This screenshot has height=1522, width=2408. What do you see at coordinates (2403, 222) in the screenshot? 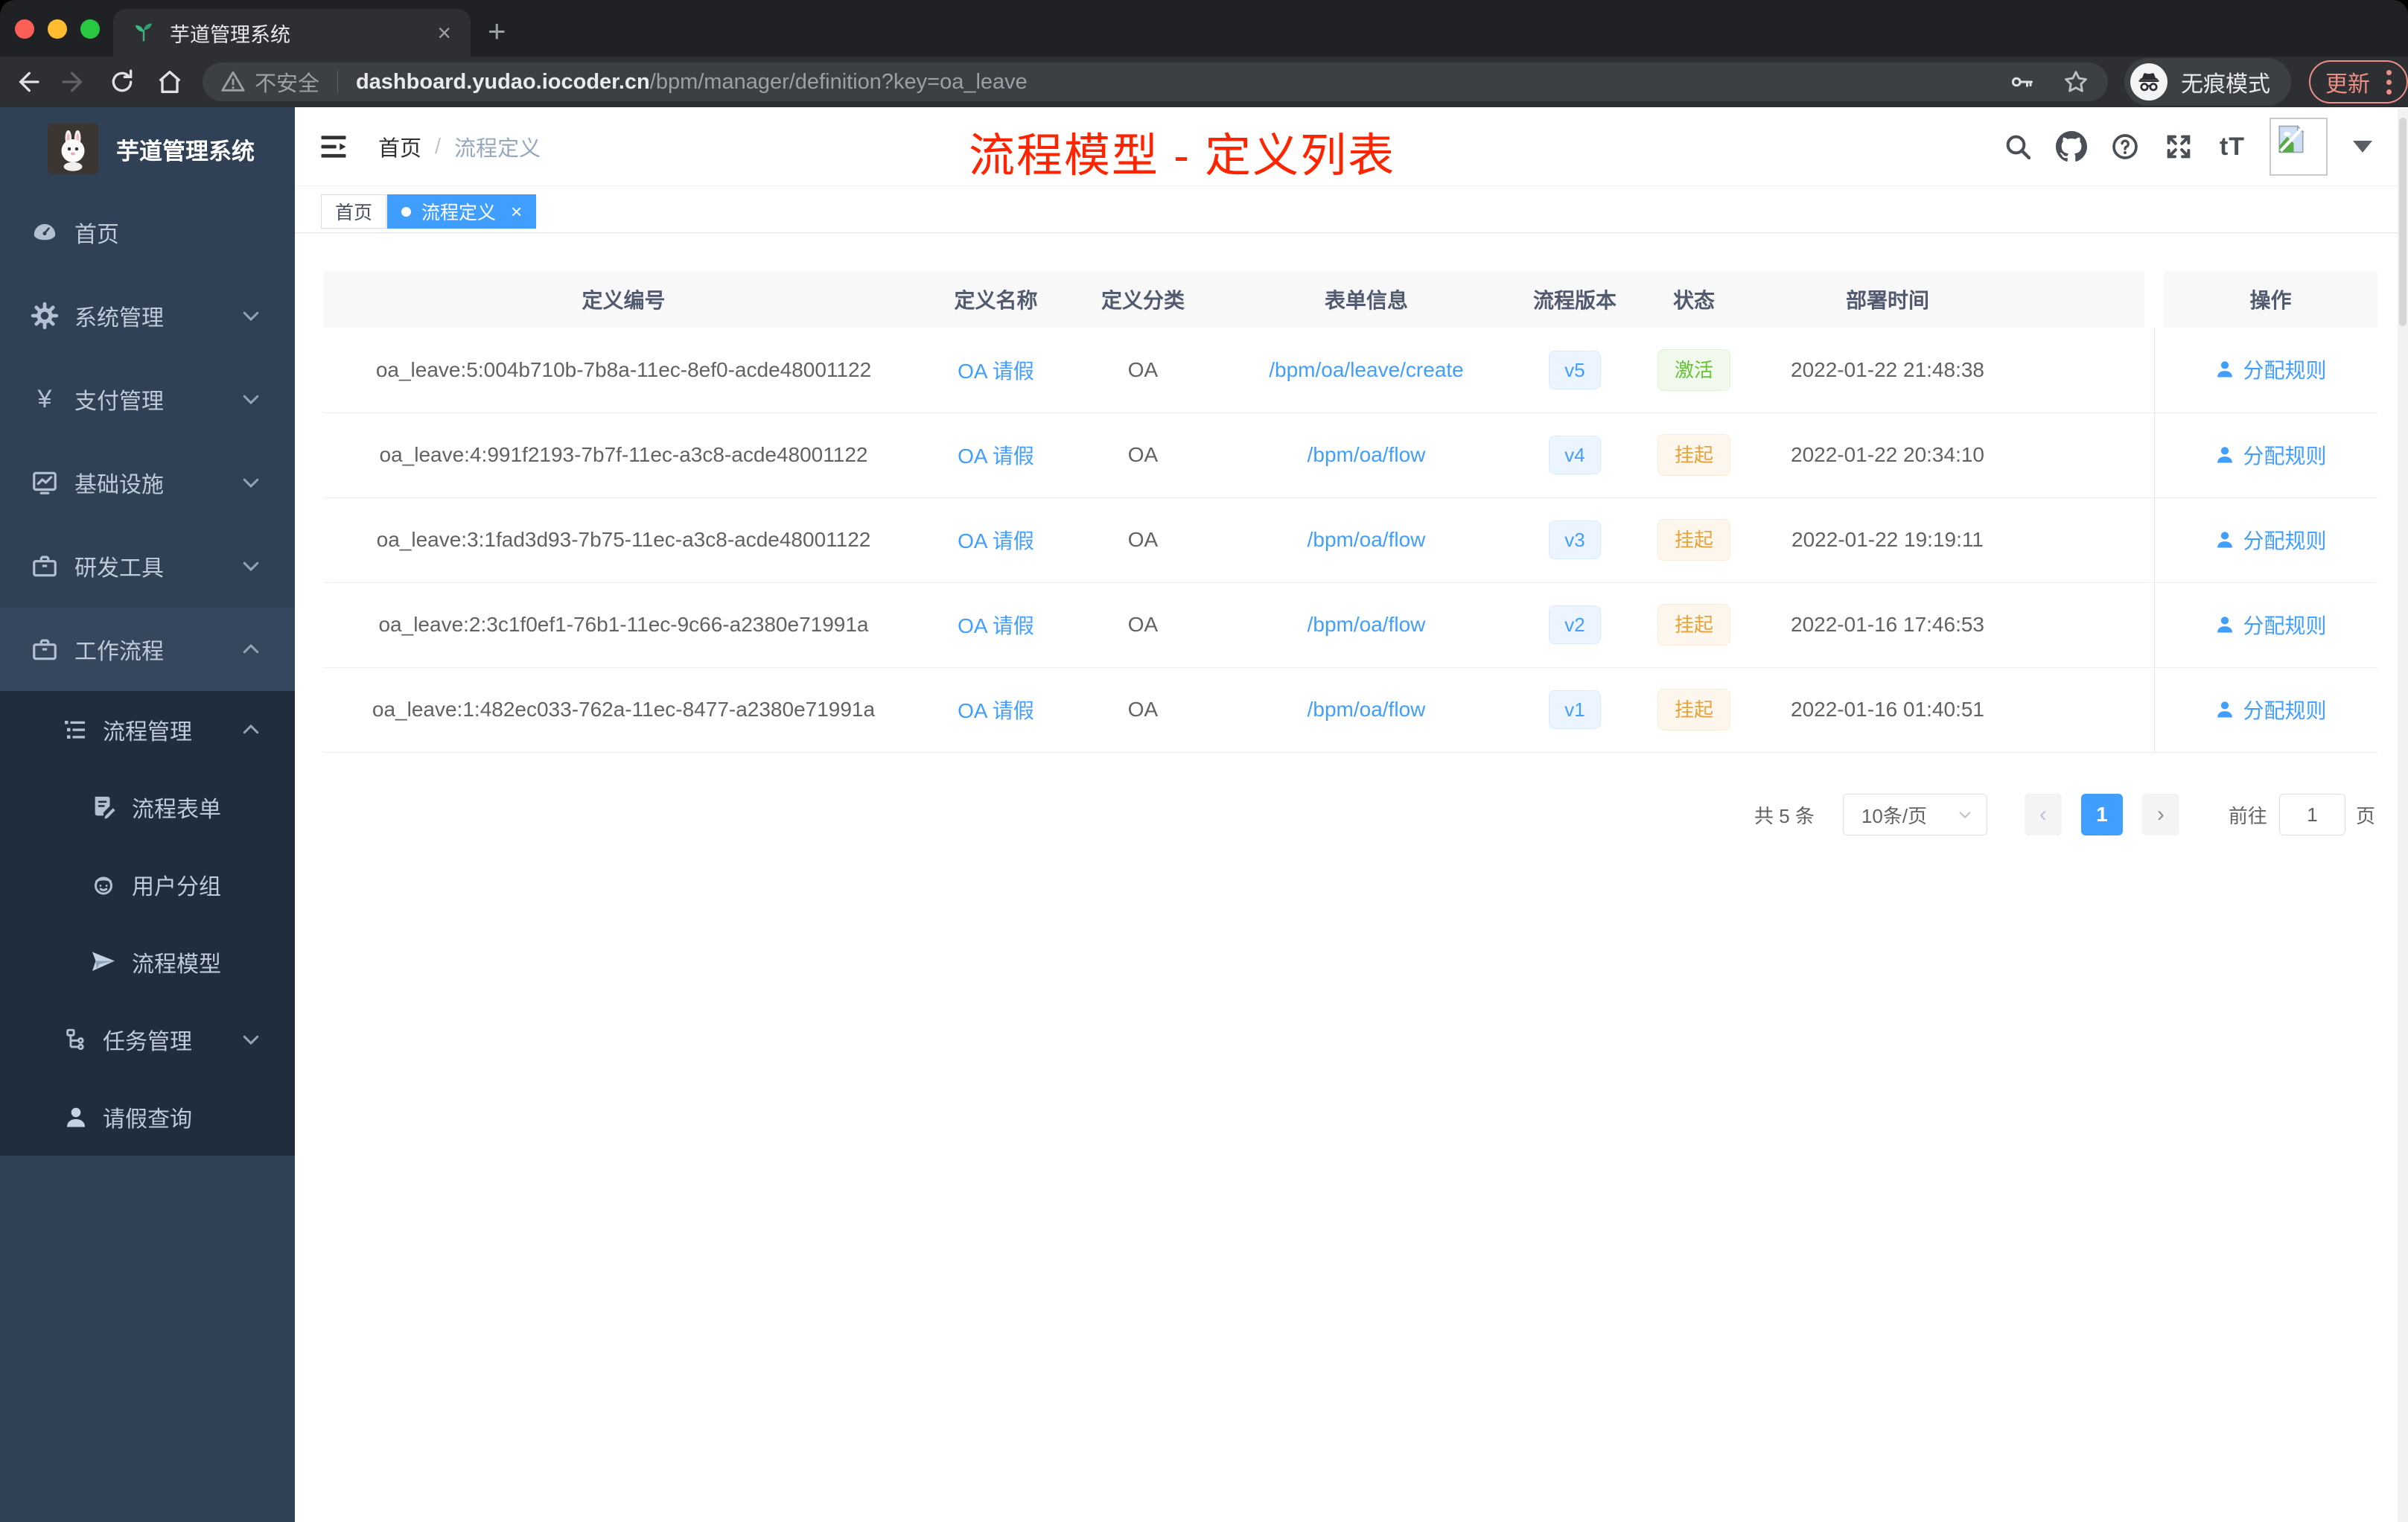
I see `page-scrollbar-thumb` at bounding box center [2403, 222].